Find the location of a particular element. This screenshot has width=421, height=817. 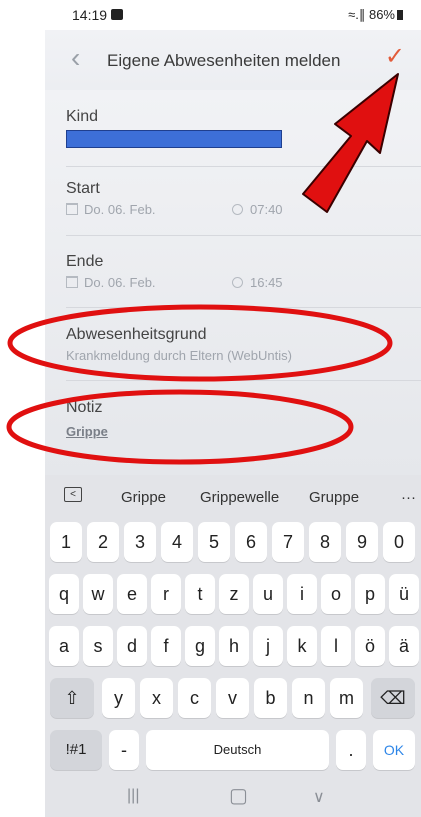

start-date: Do. 06. Feb. is located at coordinates (111, 209).